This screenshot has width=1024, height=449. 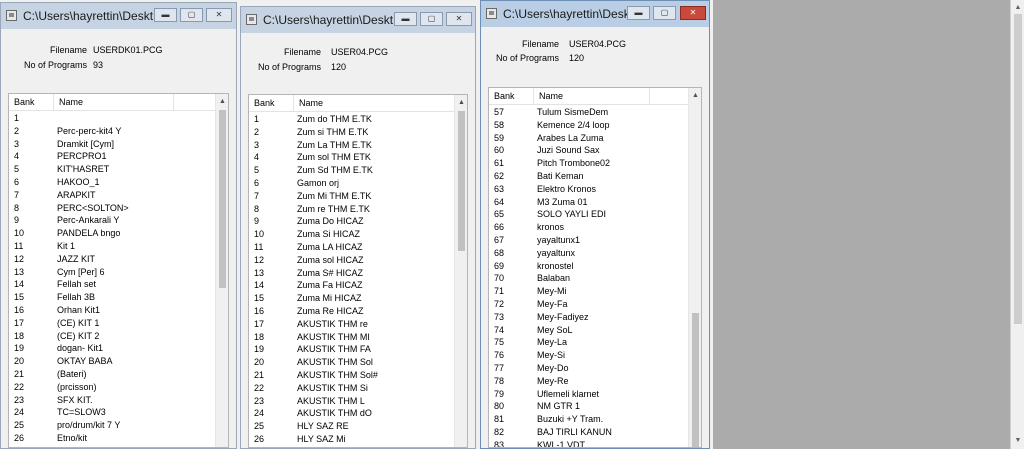 I want to click on list-item: 8 PERC<SOLTON>, so click(x=111, y=209).